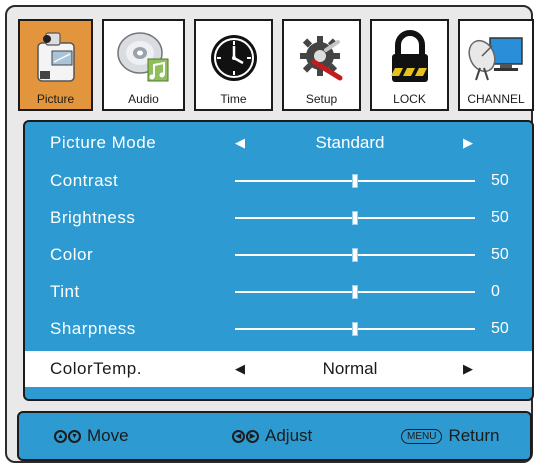 The image size is (540, 468). Describe the element at coordinates (143, 58) in the screenshot. I see `disc-music-icon` at that location.